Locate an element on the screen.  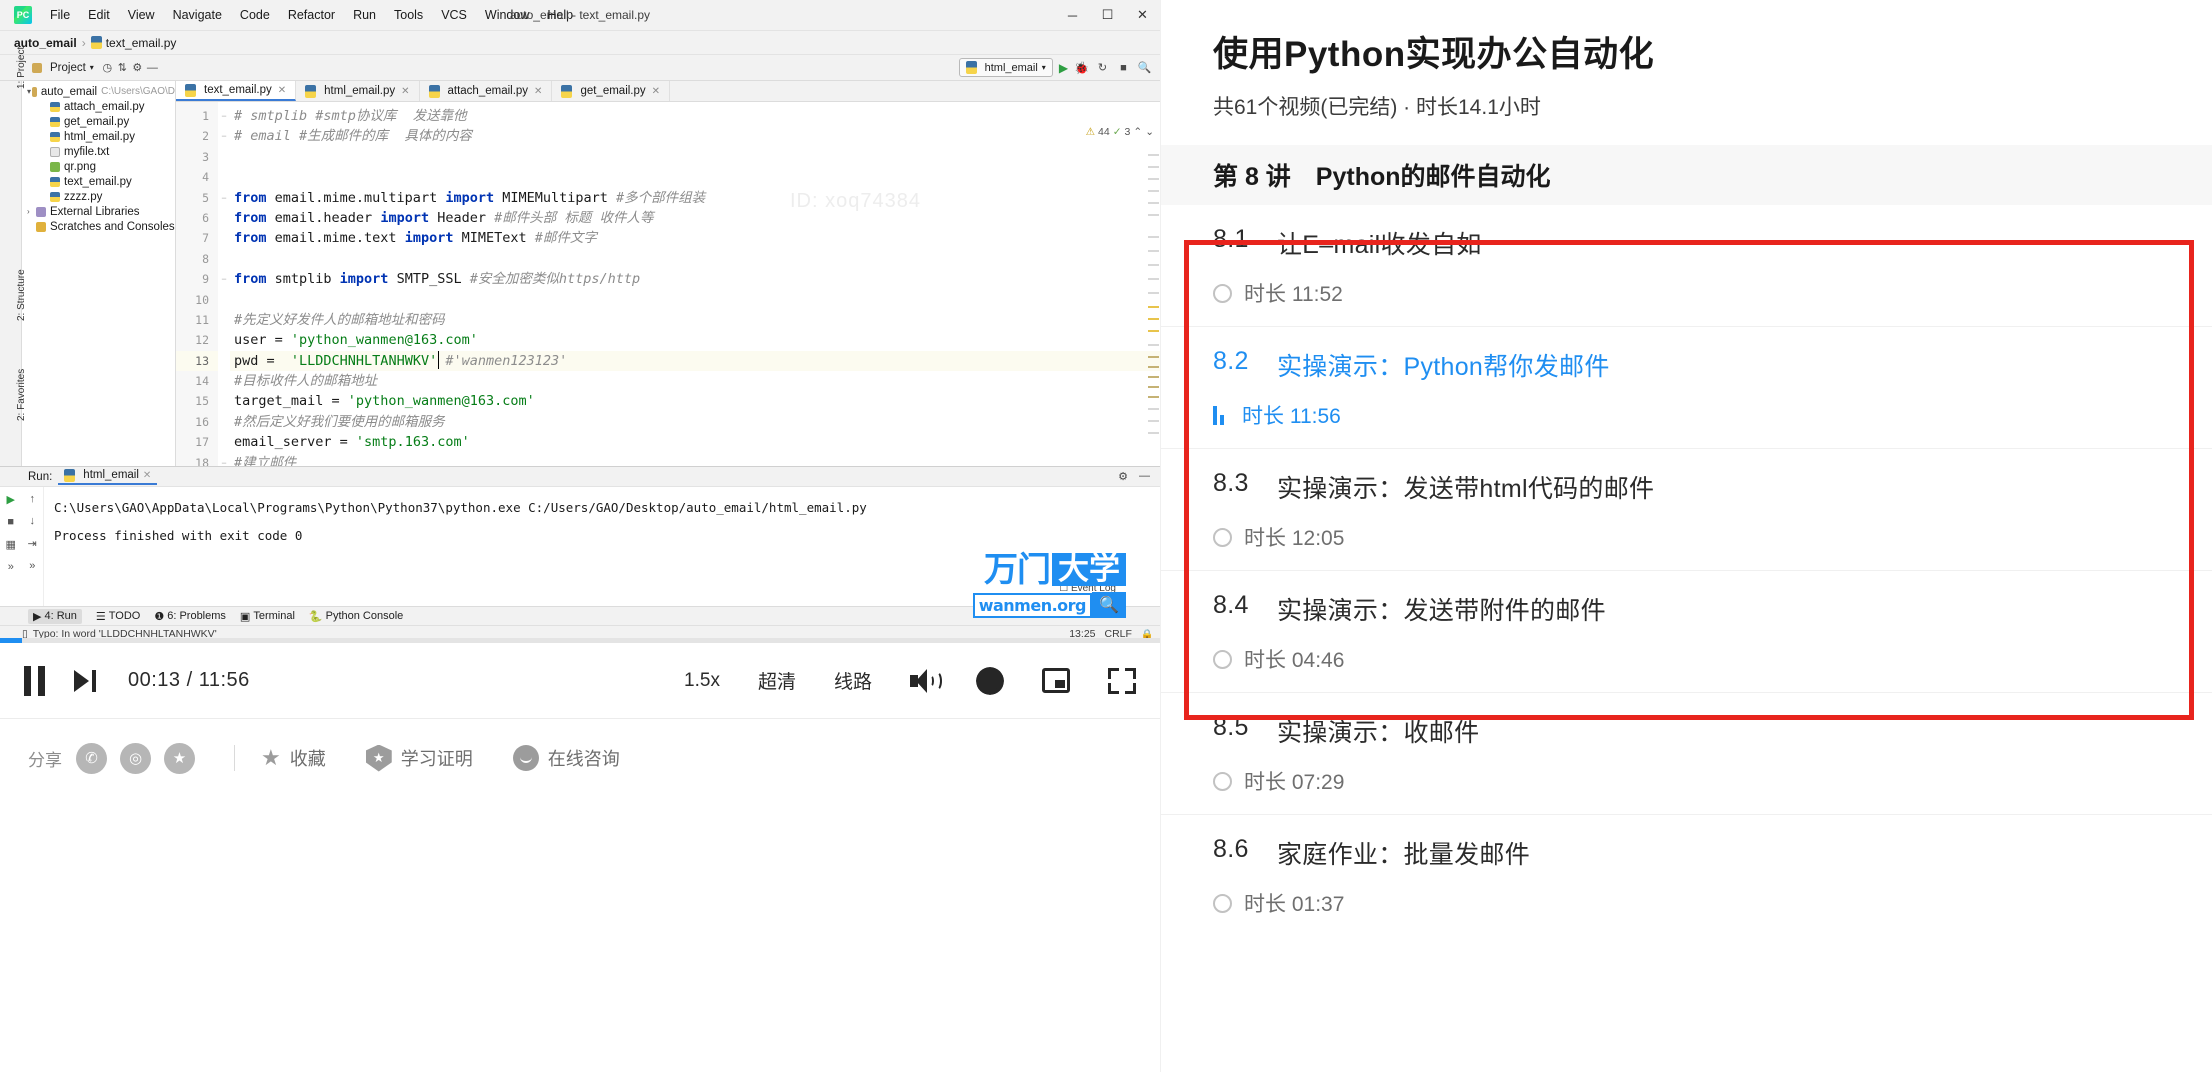
status-encoding: CRLF is located at coordinates (1118, 633).